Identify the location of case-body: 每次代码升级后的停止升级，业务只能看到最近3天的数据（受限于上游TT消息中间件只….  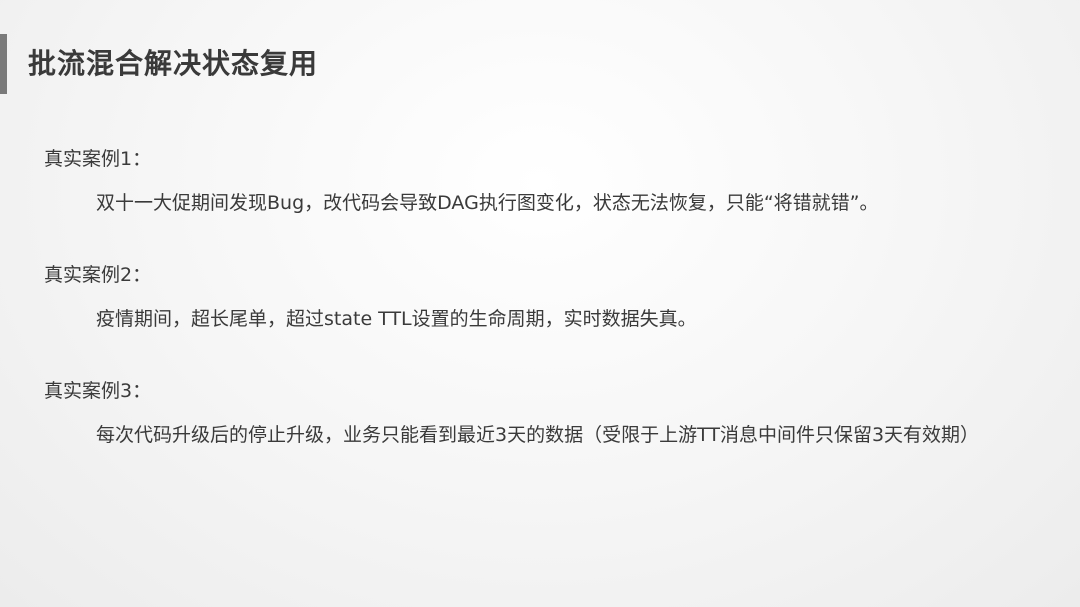
(538, 435).